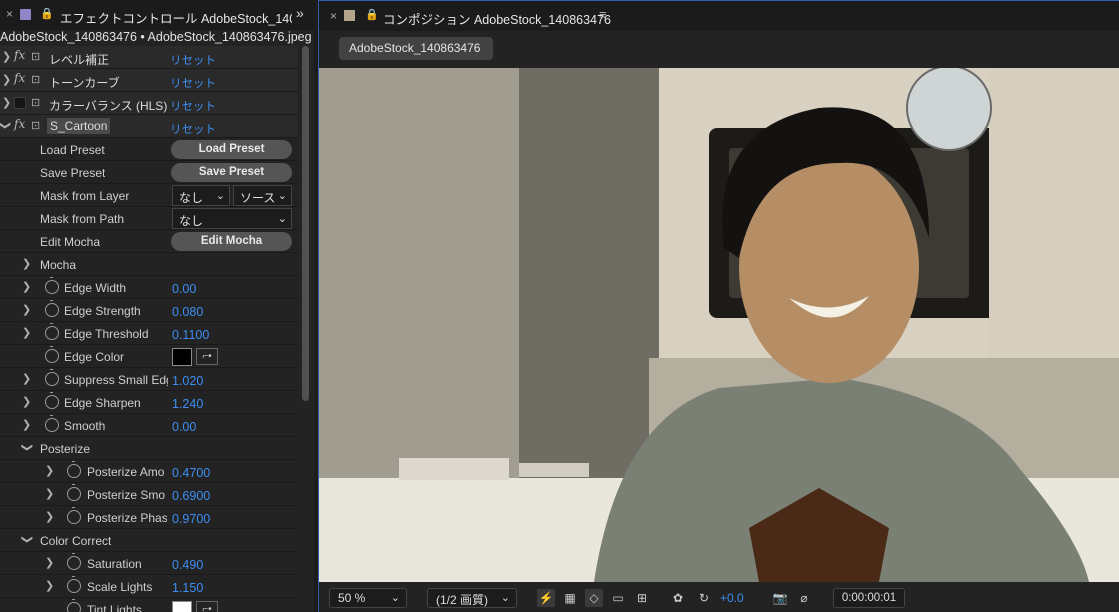  Describe the element at coordinates (149, 241) in the screenshot. I see `edit-mocha-row: Edit Mocha Edit Mocha` at that location.